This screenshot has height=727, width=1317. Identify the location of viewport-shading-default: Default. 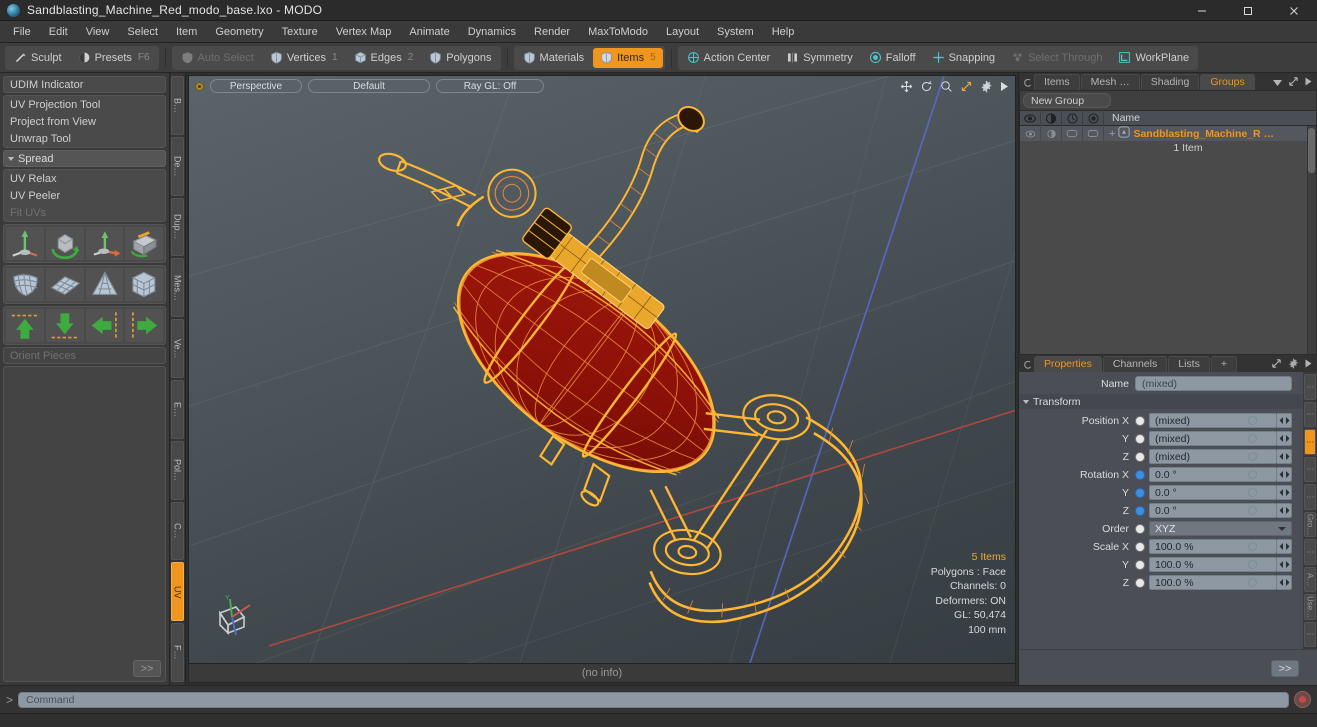
(369, 86).